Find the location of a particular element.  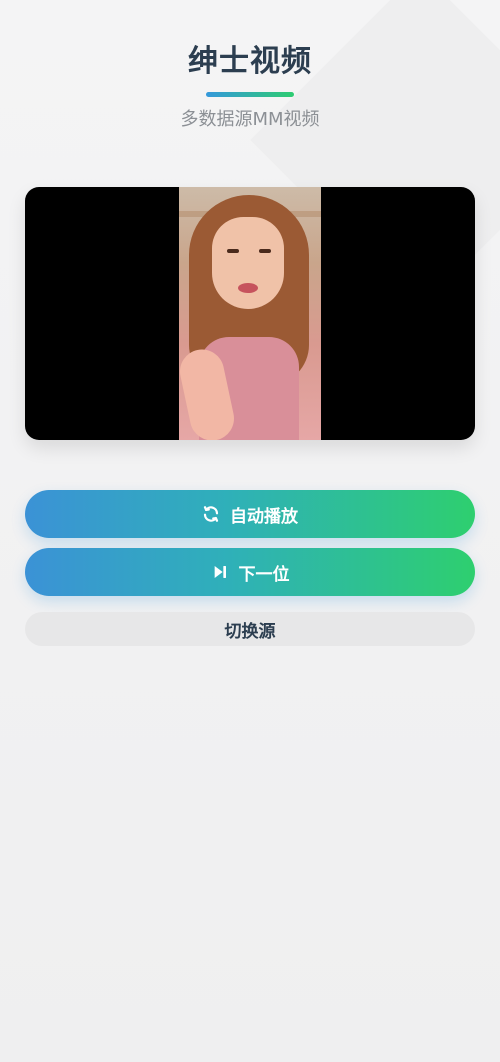

page-header: 绅士视频 多数据源MM视频 is located at coordinates (250, 66).